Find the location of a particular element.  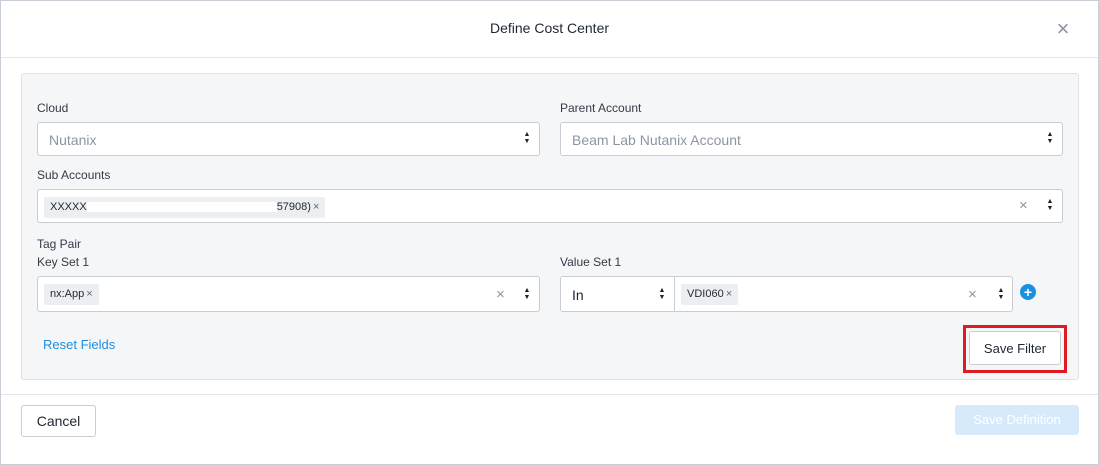

value-chip: VDI060 × is located at coordinates (710, 294).